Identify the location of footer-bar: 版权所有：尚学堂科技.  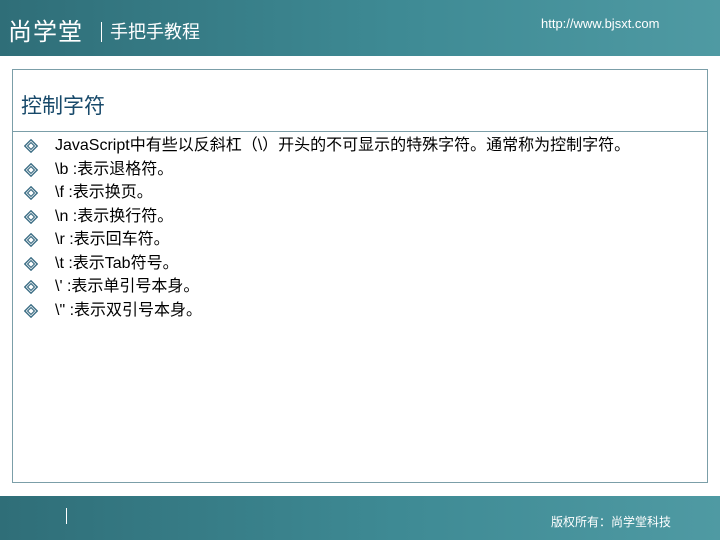
(360, 518).